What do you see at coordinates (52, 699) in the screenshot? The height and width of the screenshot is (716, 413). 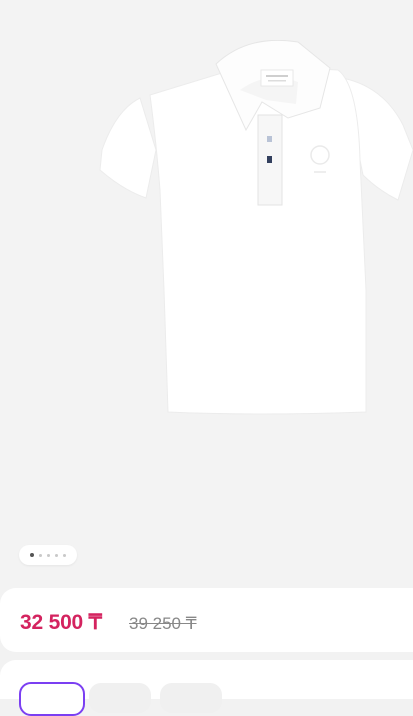 I see `variant-swatch-selected` at bounding box center [52, 699].